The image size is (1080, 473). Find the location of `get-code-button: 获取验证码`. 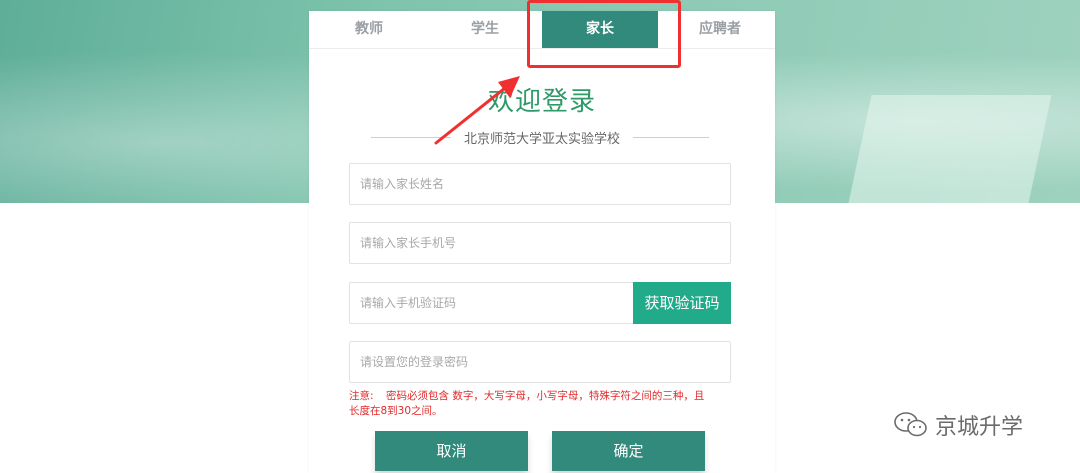

get-code-button: 获取验证码 is located at coordinates (682, 303).